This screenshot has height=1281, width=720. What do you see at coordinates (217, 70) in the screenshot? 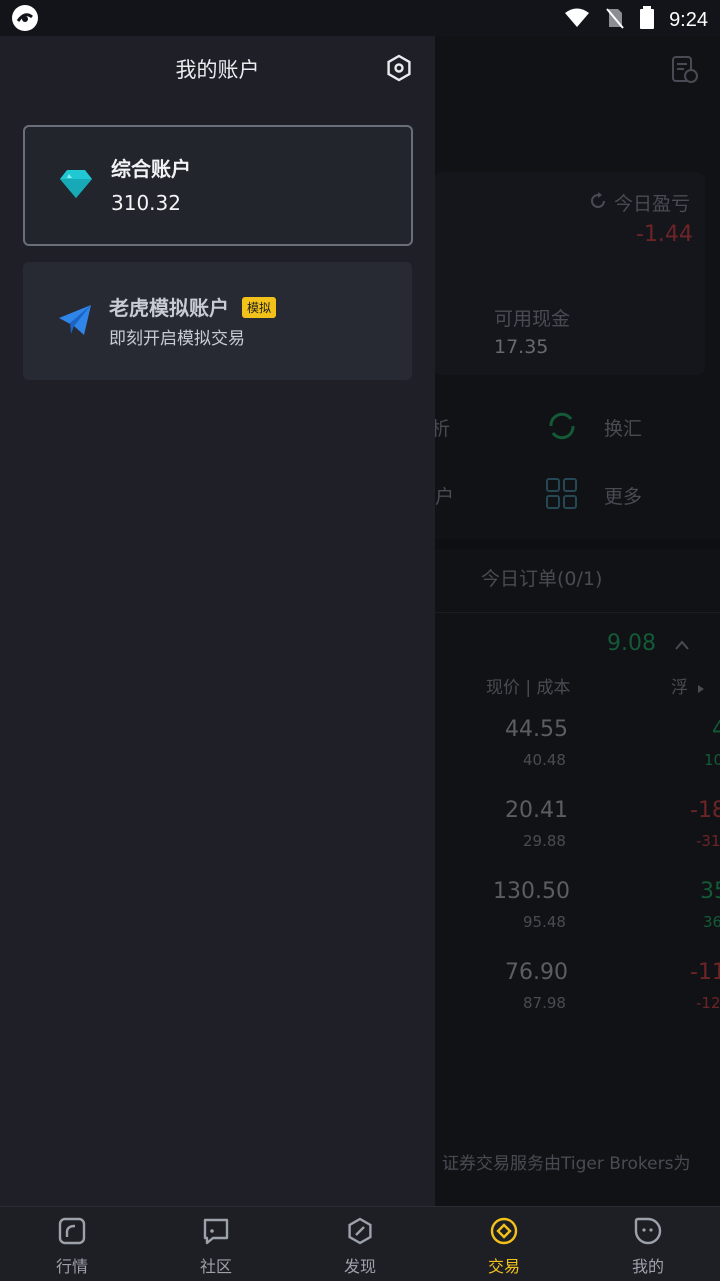
I see `drawer-title: 我的账户` at bounding box center [217, 70].